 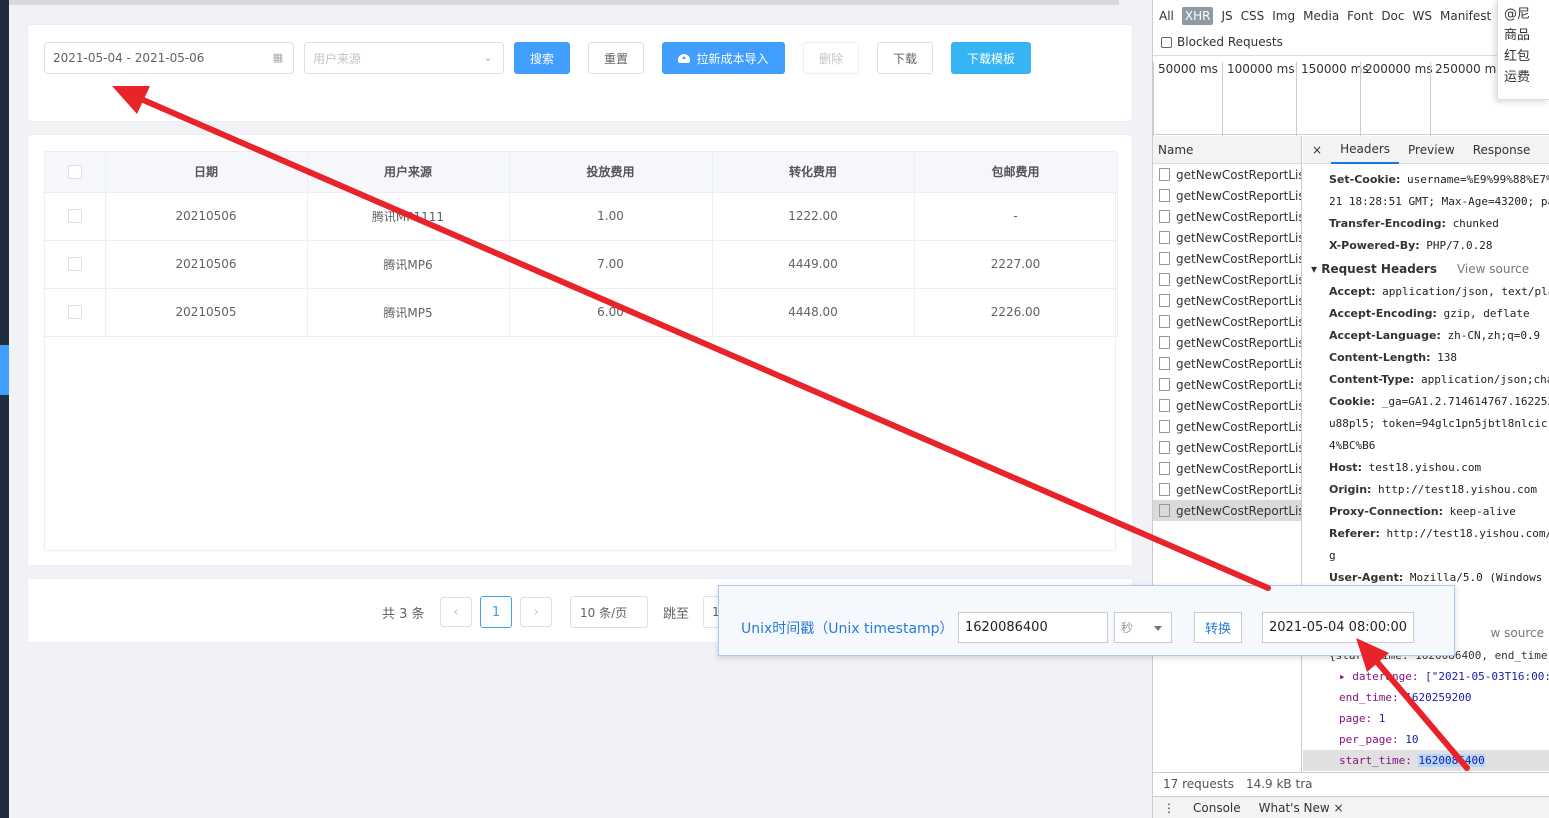 What do you see at coordinates (1544, 150) in the screenshot?
I see `tab-initiator: Initi` at bounding box center [1544, 150].